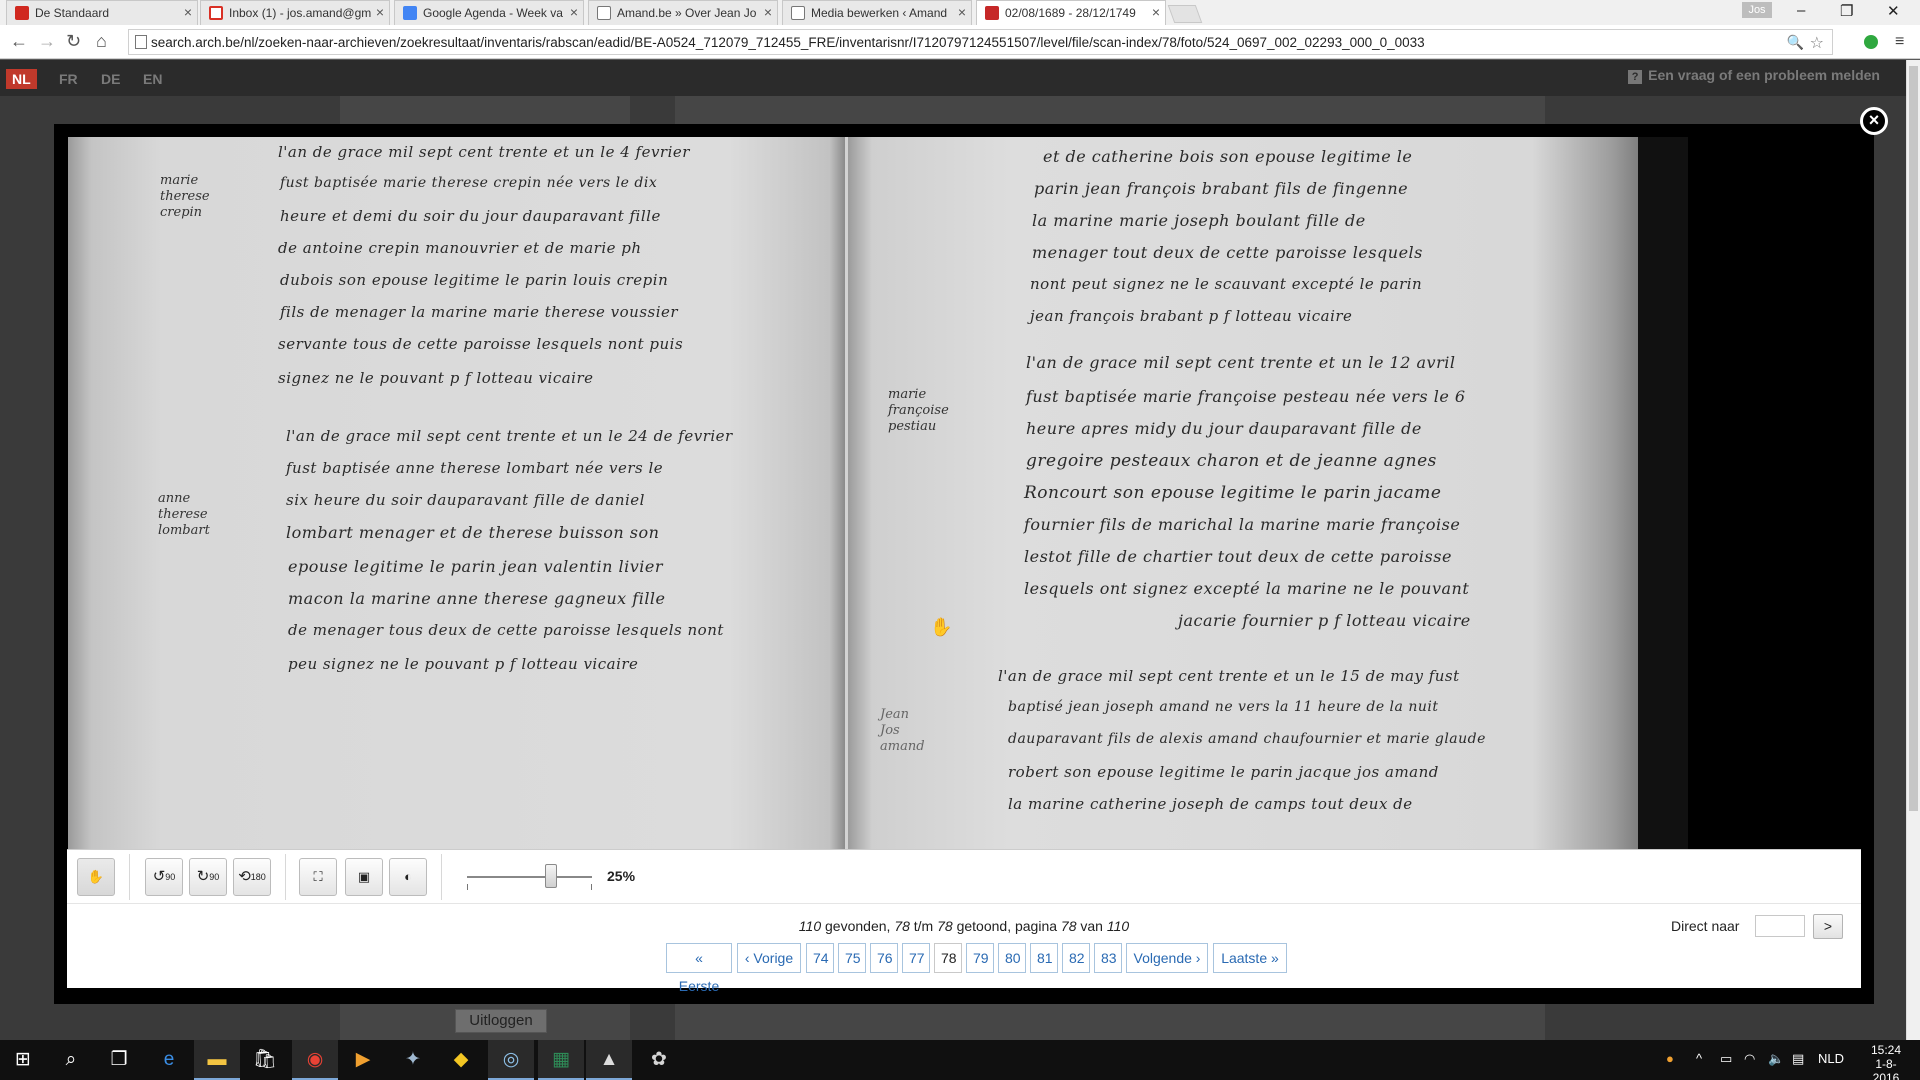 The height and width of the screenshot is (1080, 1920). Describe the element at coordinates (529, 877) in the screenshot. I see `zoom-slider-track` at that location.